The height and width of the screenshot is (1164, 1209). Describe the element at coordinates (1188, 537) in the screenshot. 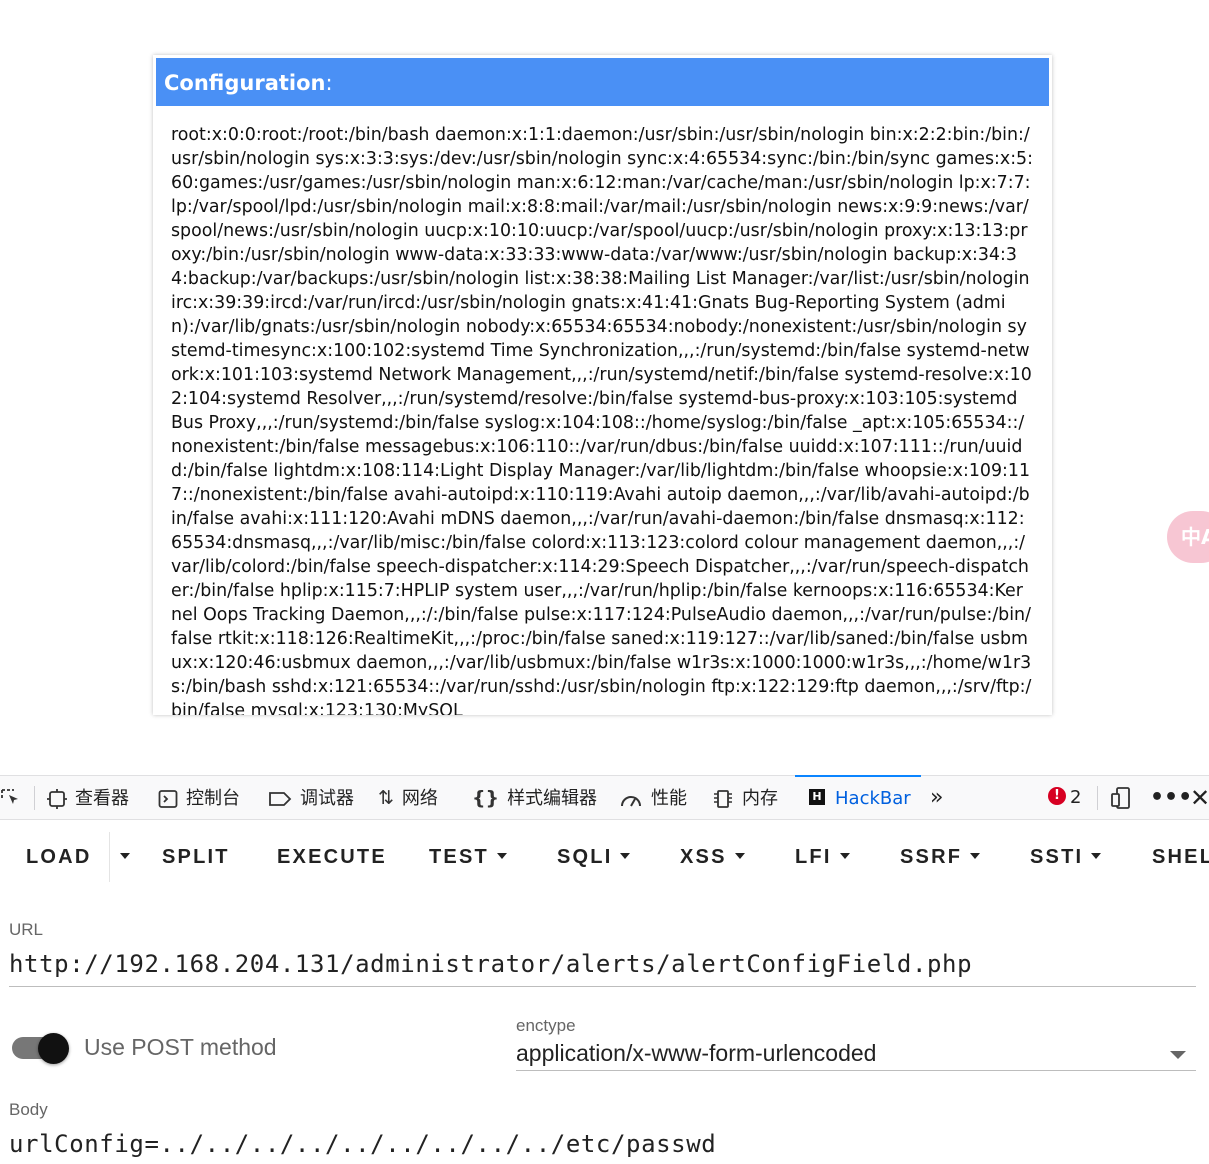

I see `translate-badge: 中A` at that location.